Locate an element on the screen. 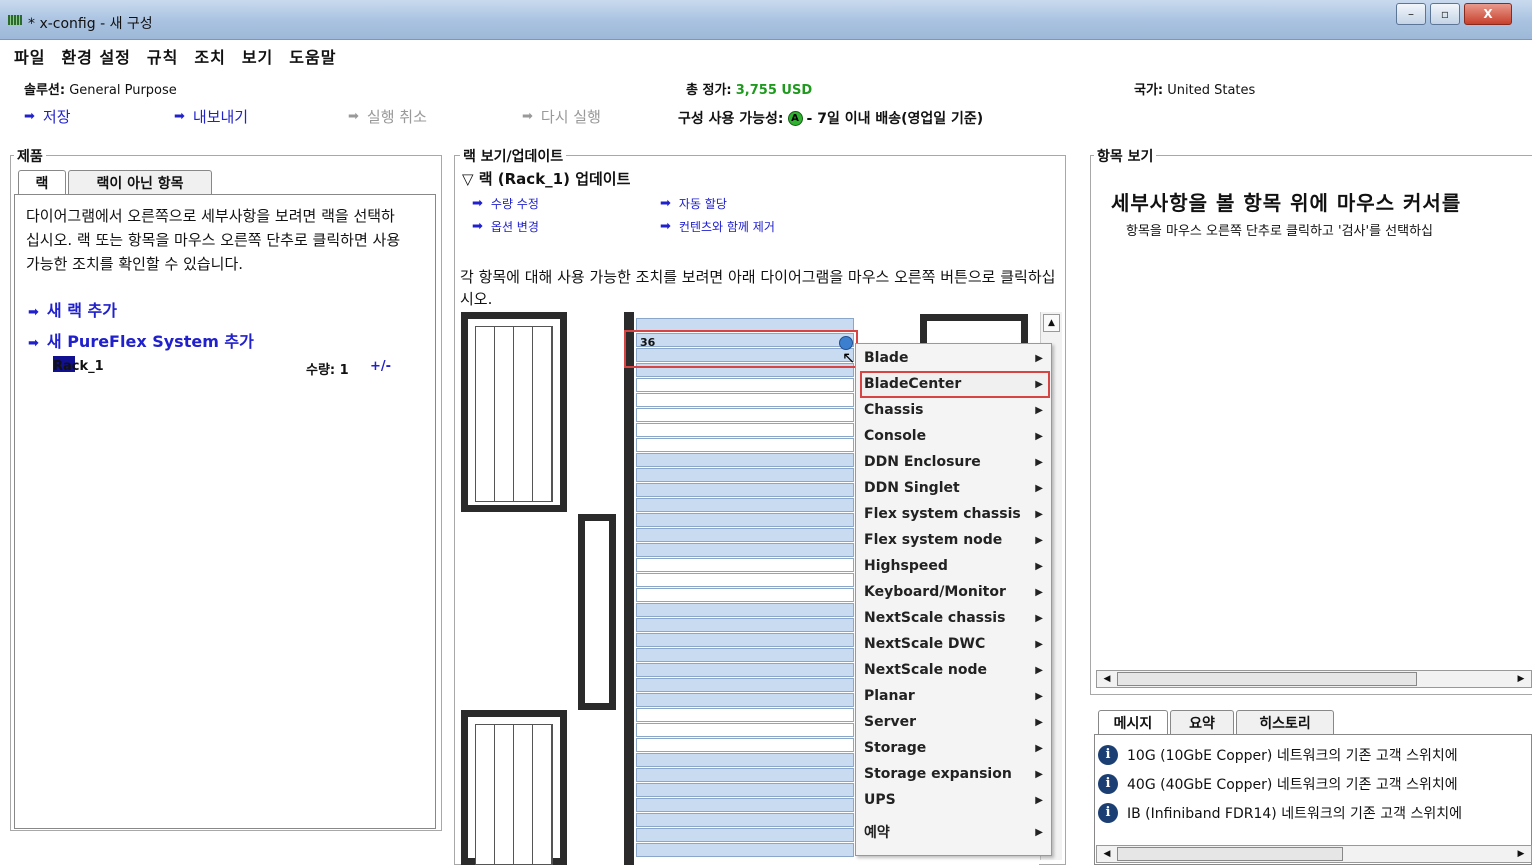  tab-messages: 메시지 is located at coordinates (1133, 722).